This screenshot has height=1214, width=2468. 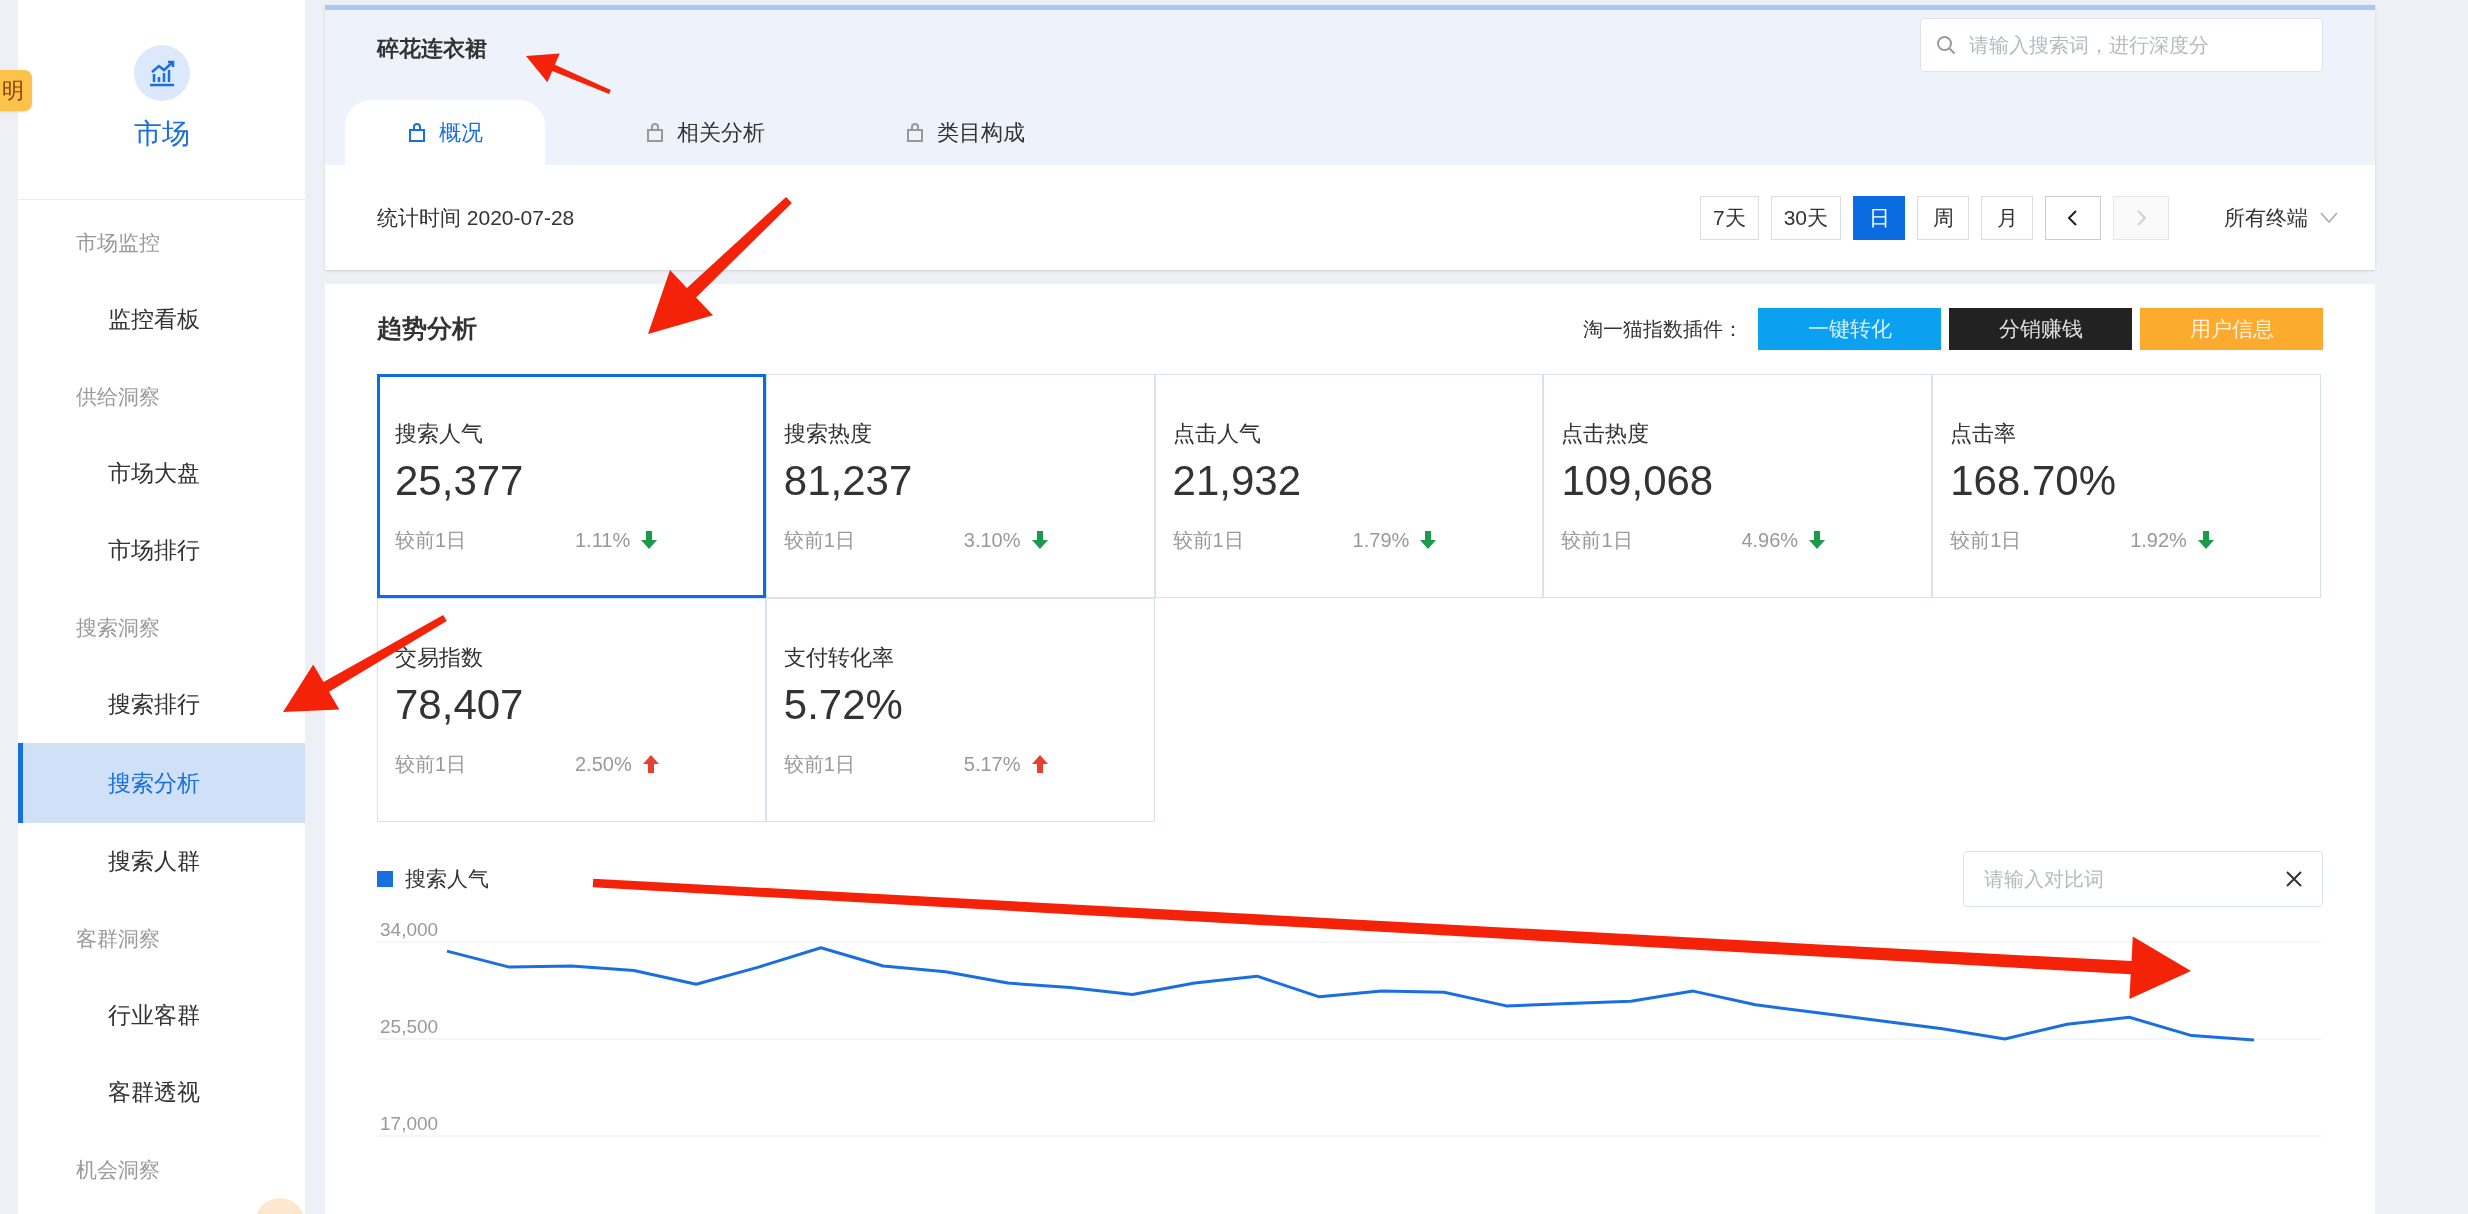 I want to click on metric-label: 点击热度, so click(x=1606, y=434).